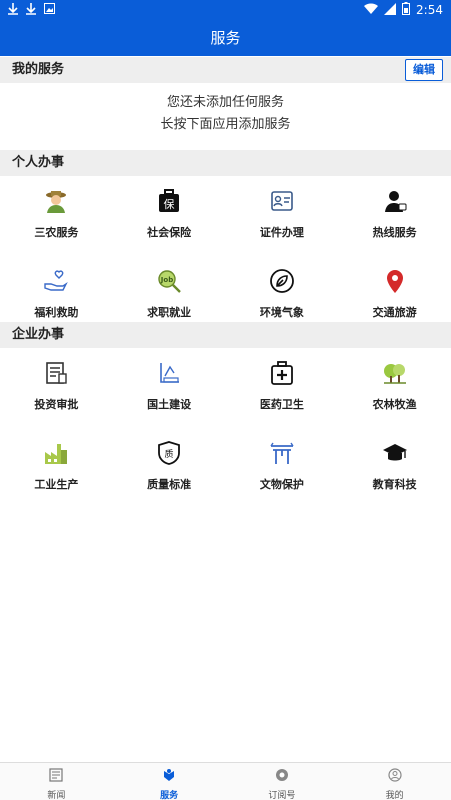  Describe the element at coordinates (38, 334) in the screenshot. I see `enterprise-affairs-title: 企业办事` at that location.